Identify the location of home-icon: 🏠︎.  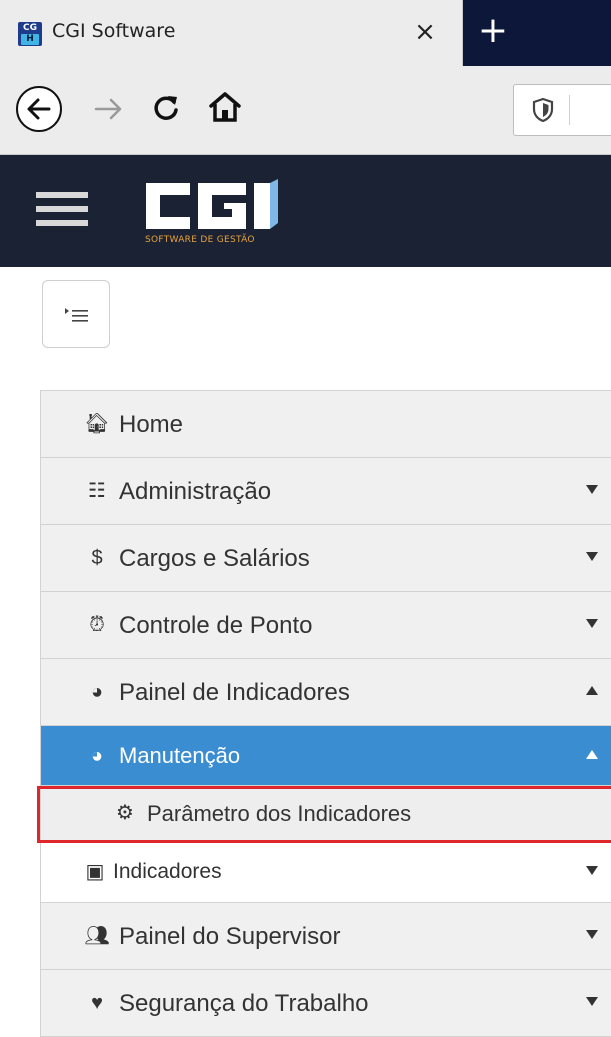
(97, 424).